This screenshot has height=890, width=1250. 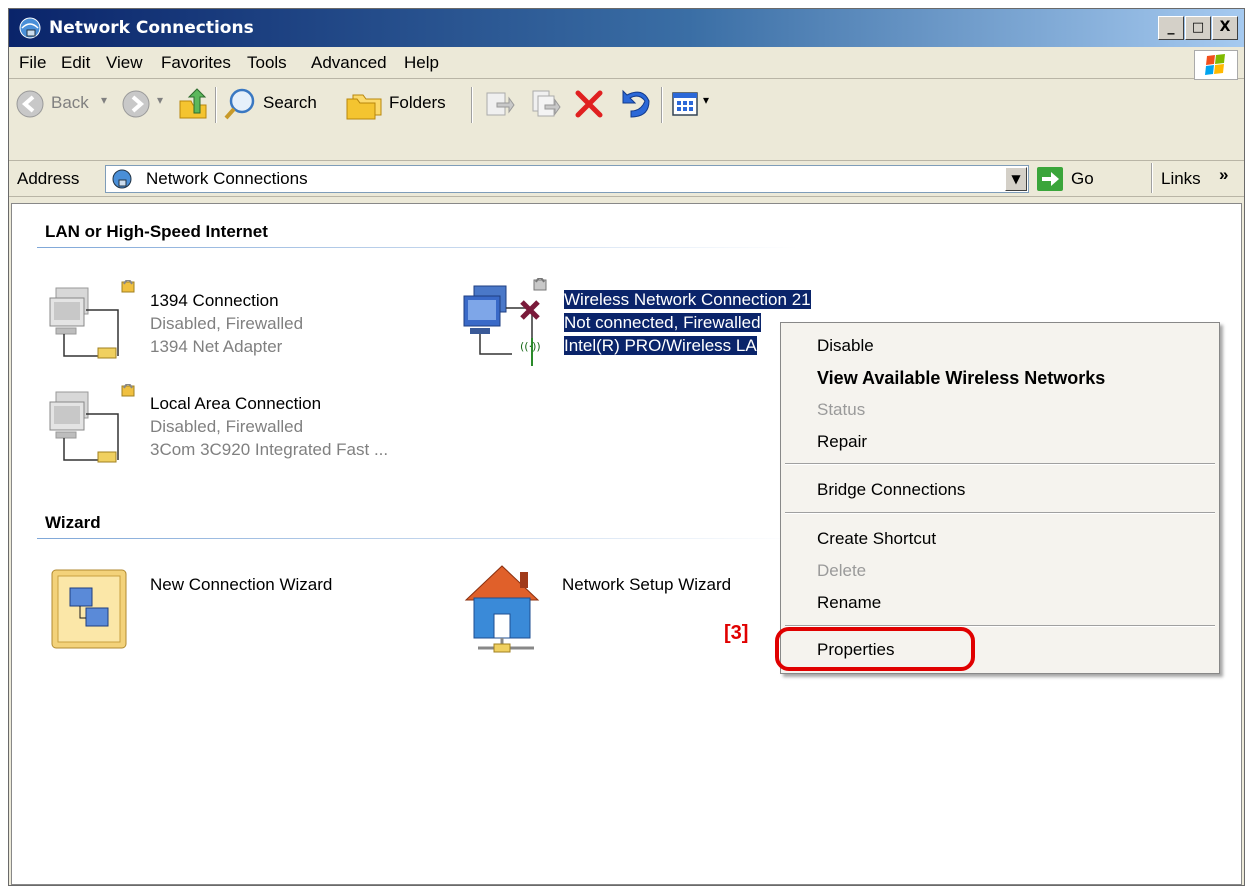 I want to click on menu-item-bridge-connections: Bridge Connections, so click(x=891, y=490).